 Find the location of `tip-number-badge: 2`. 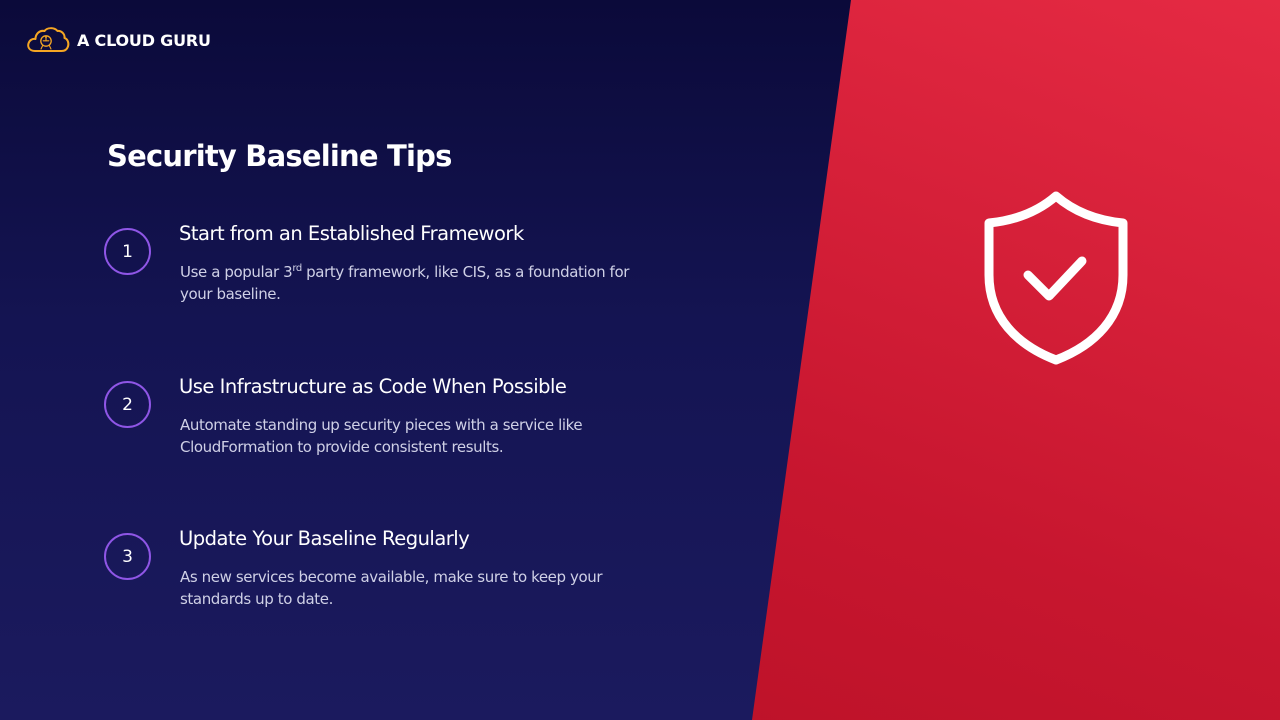

tip-number-badge: 2 is located at coordinates (127, 404).